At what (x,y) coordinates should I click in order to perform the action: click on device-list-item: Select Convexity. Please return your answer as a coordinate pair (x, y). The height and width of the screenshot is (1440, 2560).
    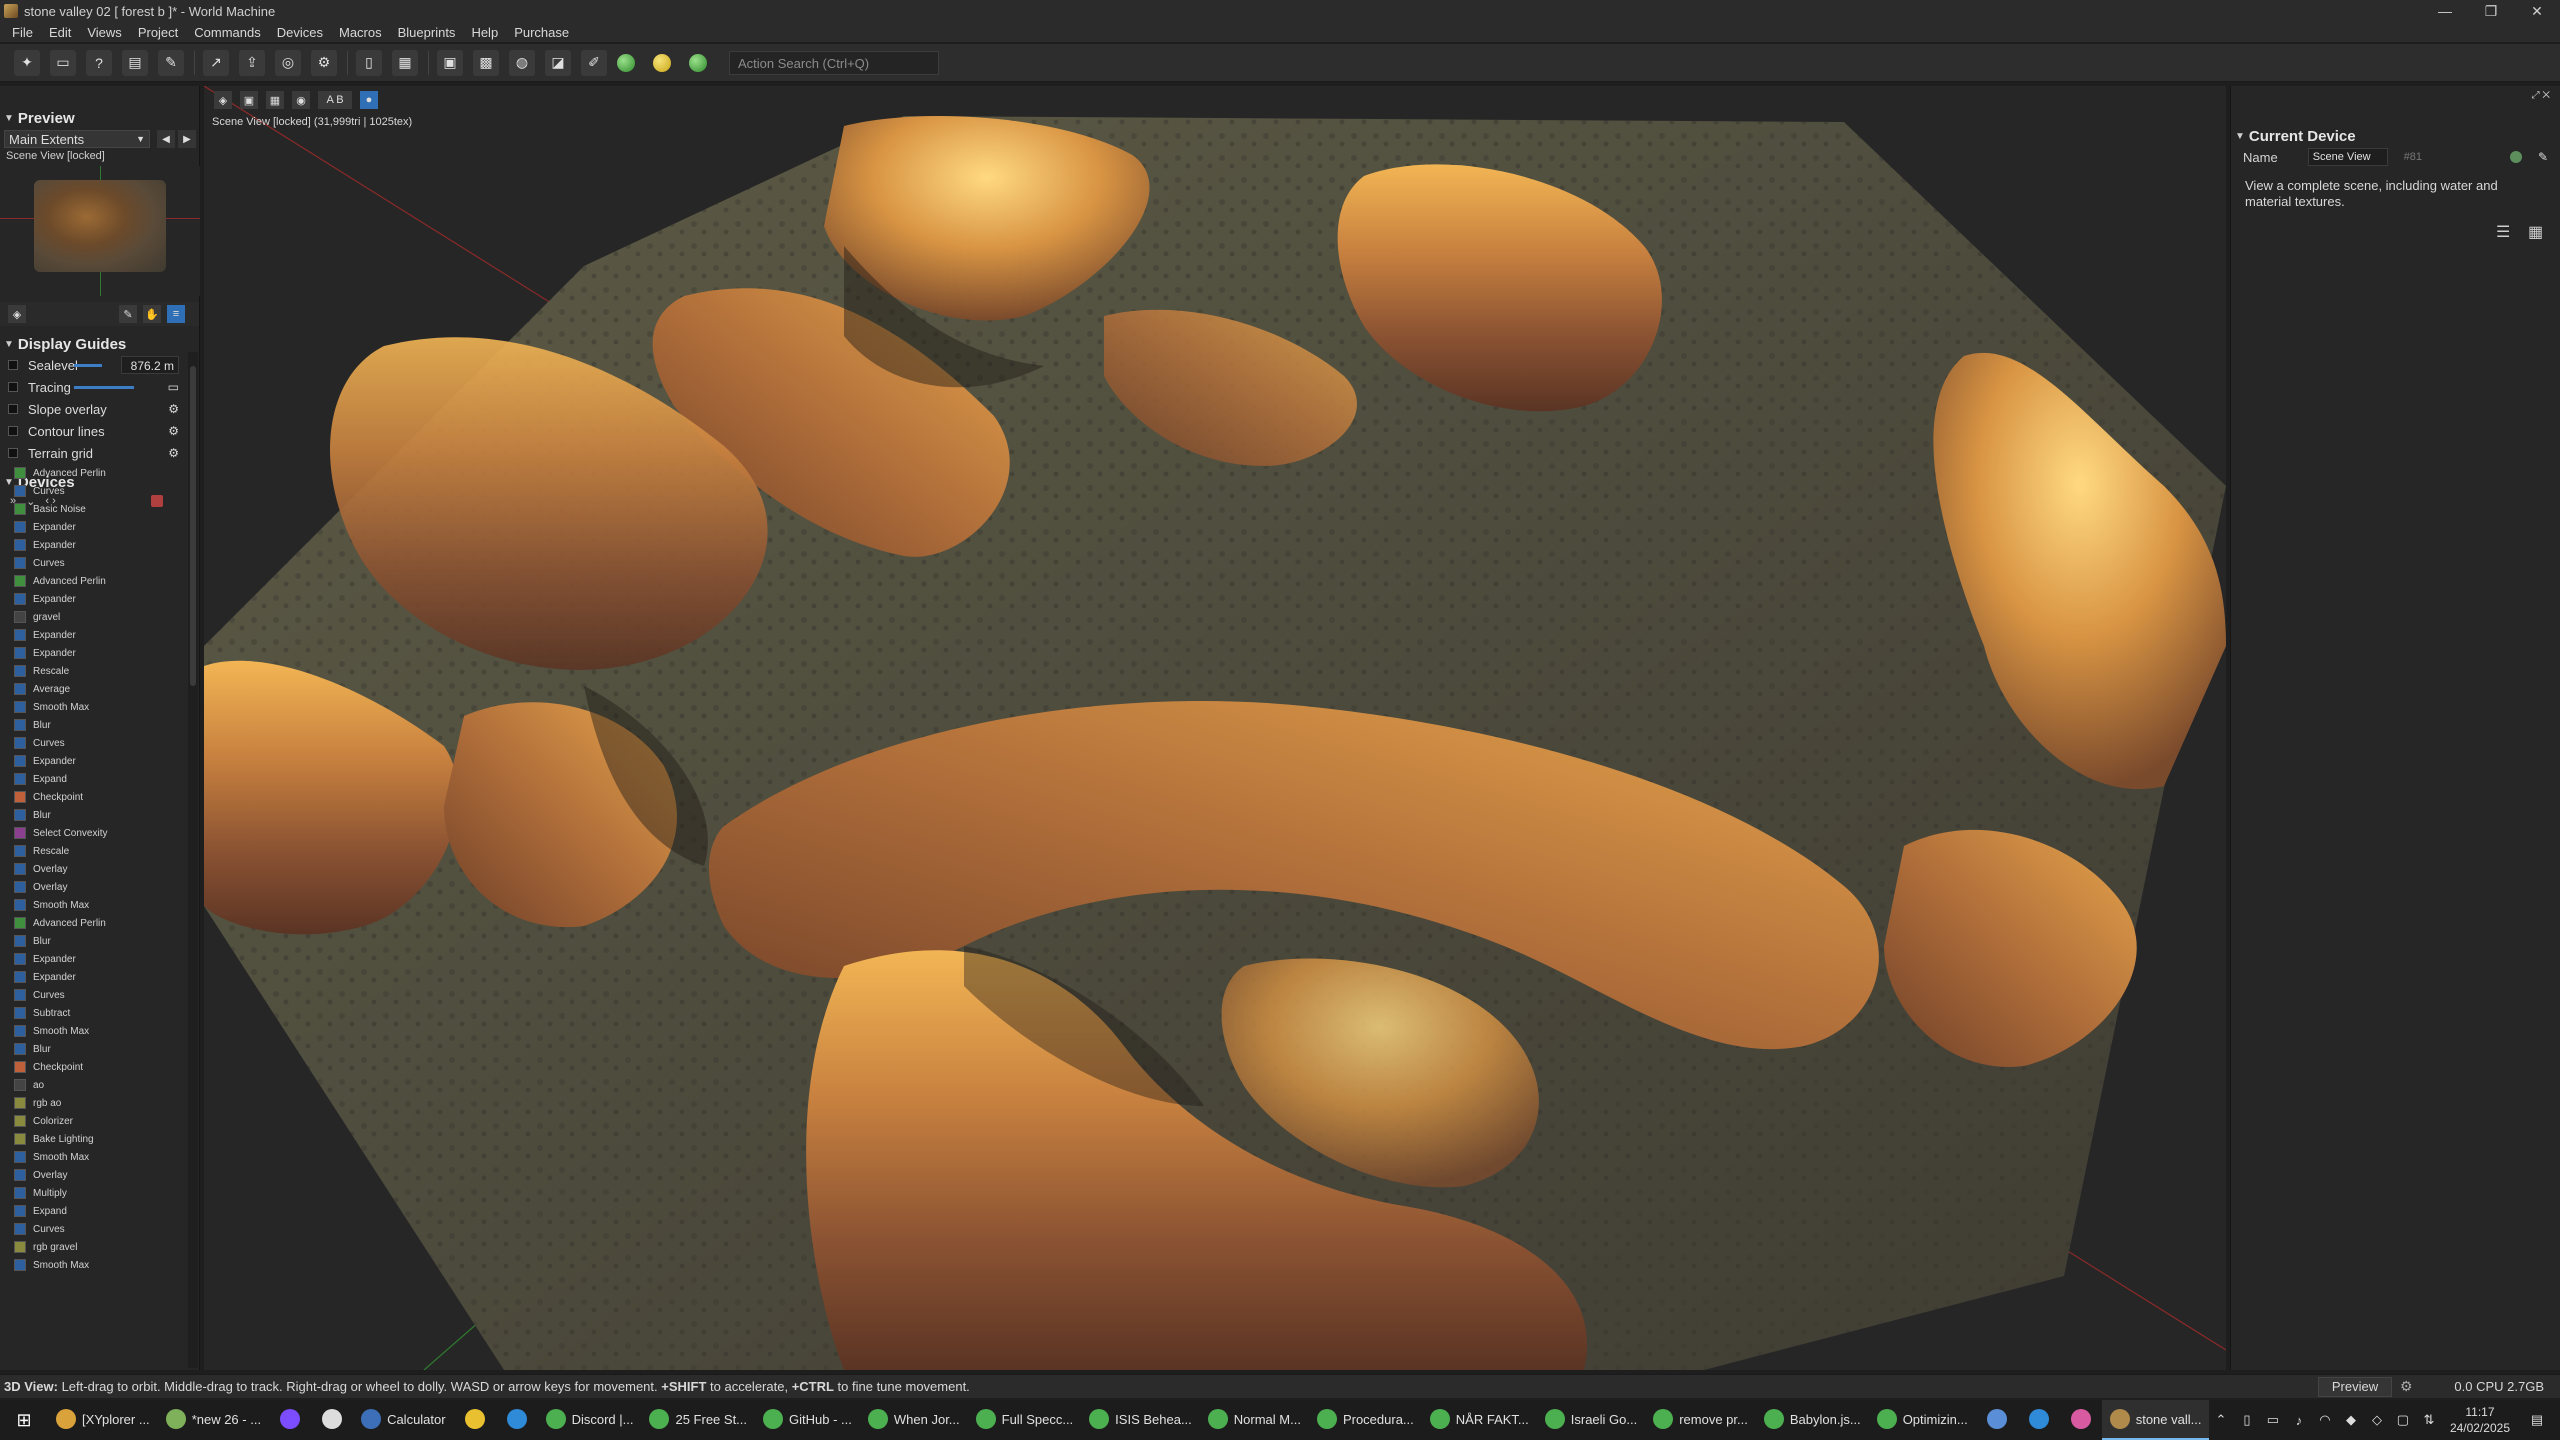
    Looking at the image, I should click on (97, 833).